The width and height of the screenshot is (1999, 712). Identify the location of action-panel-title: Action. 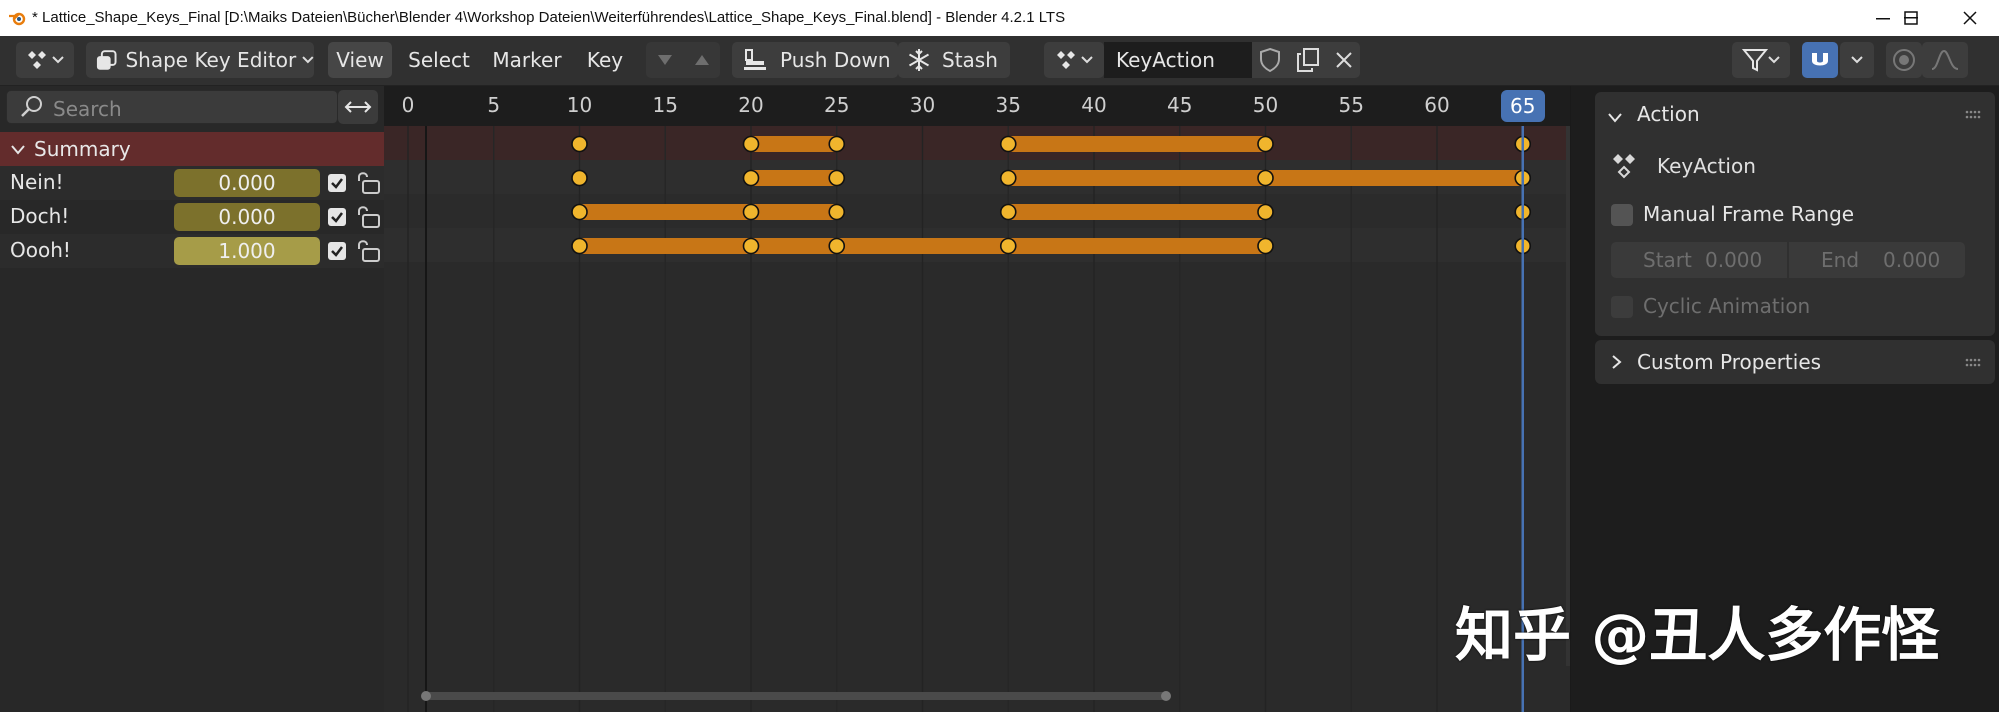
(1668, 114).